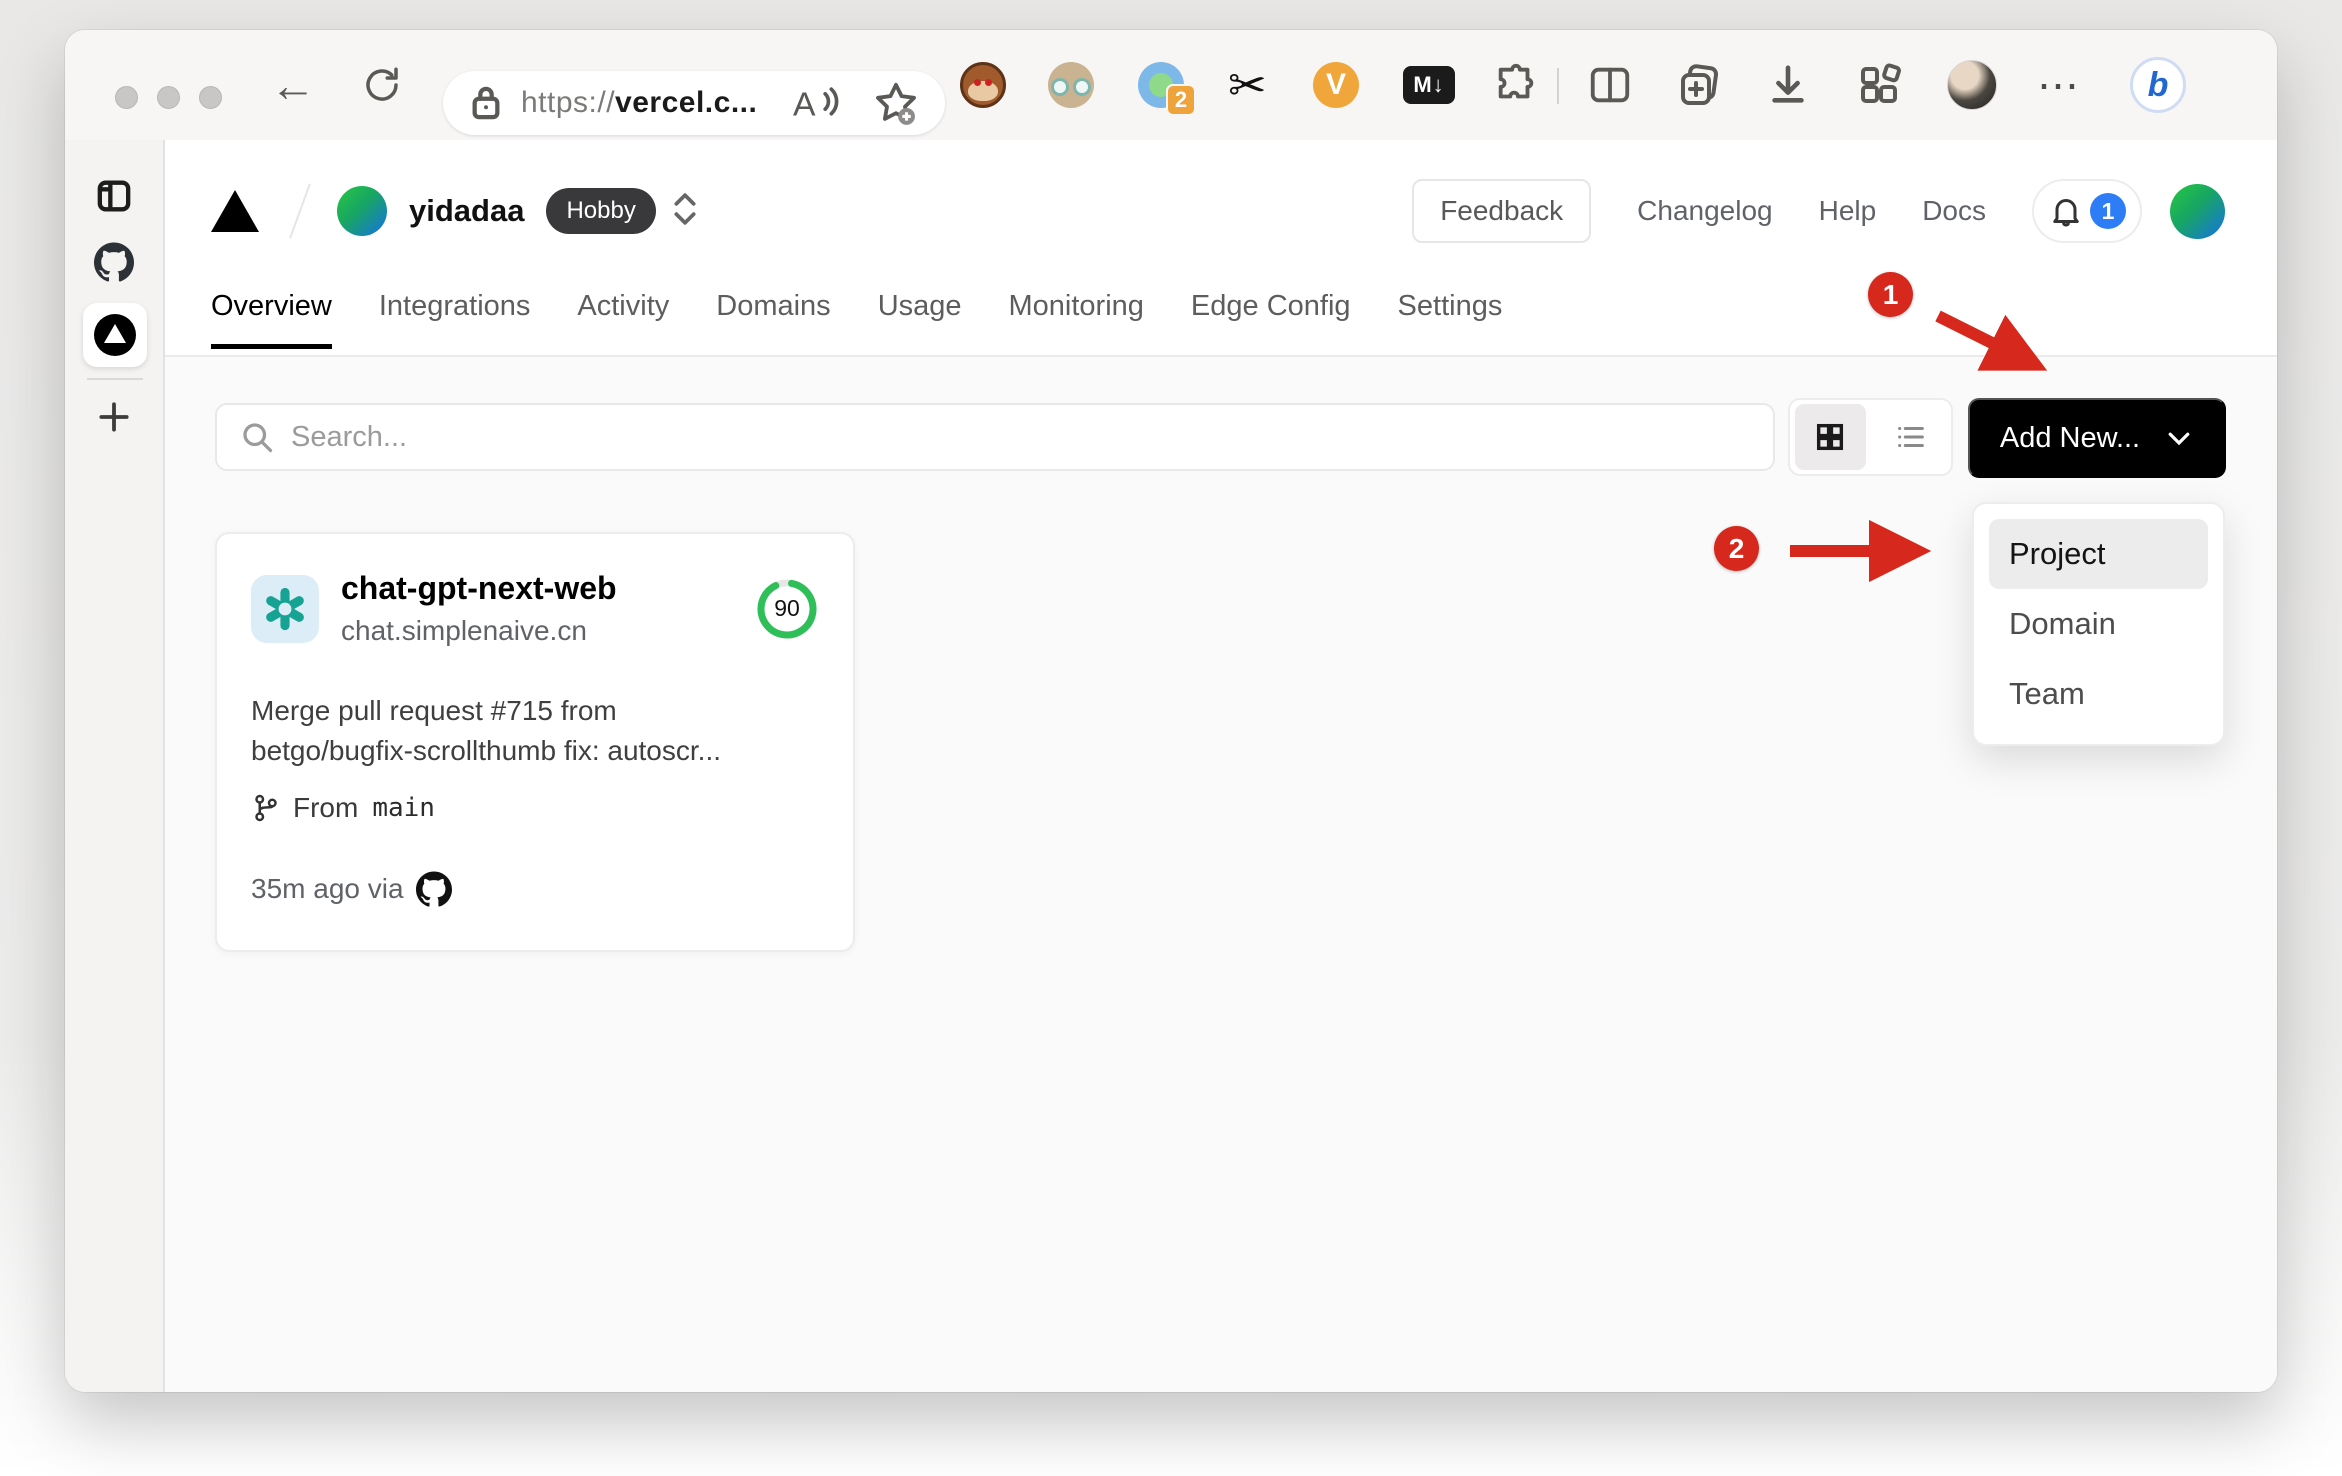  I want to click on branch-row: From main, so click(535, 808).